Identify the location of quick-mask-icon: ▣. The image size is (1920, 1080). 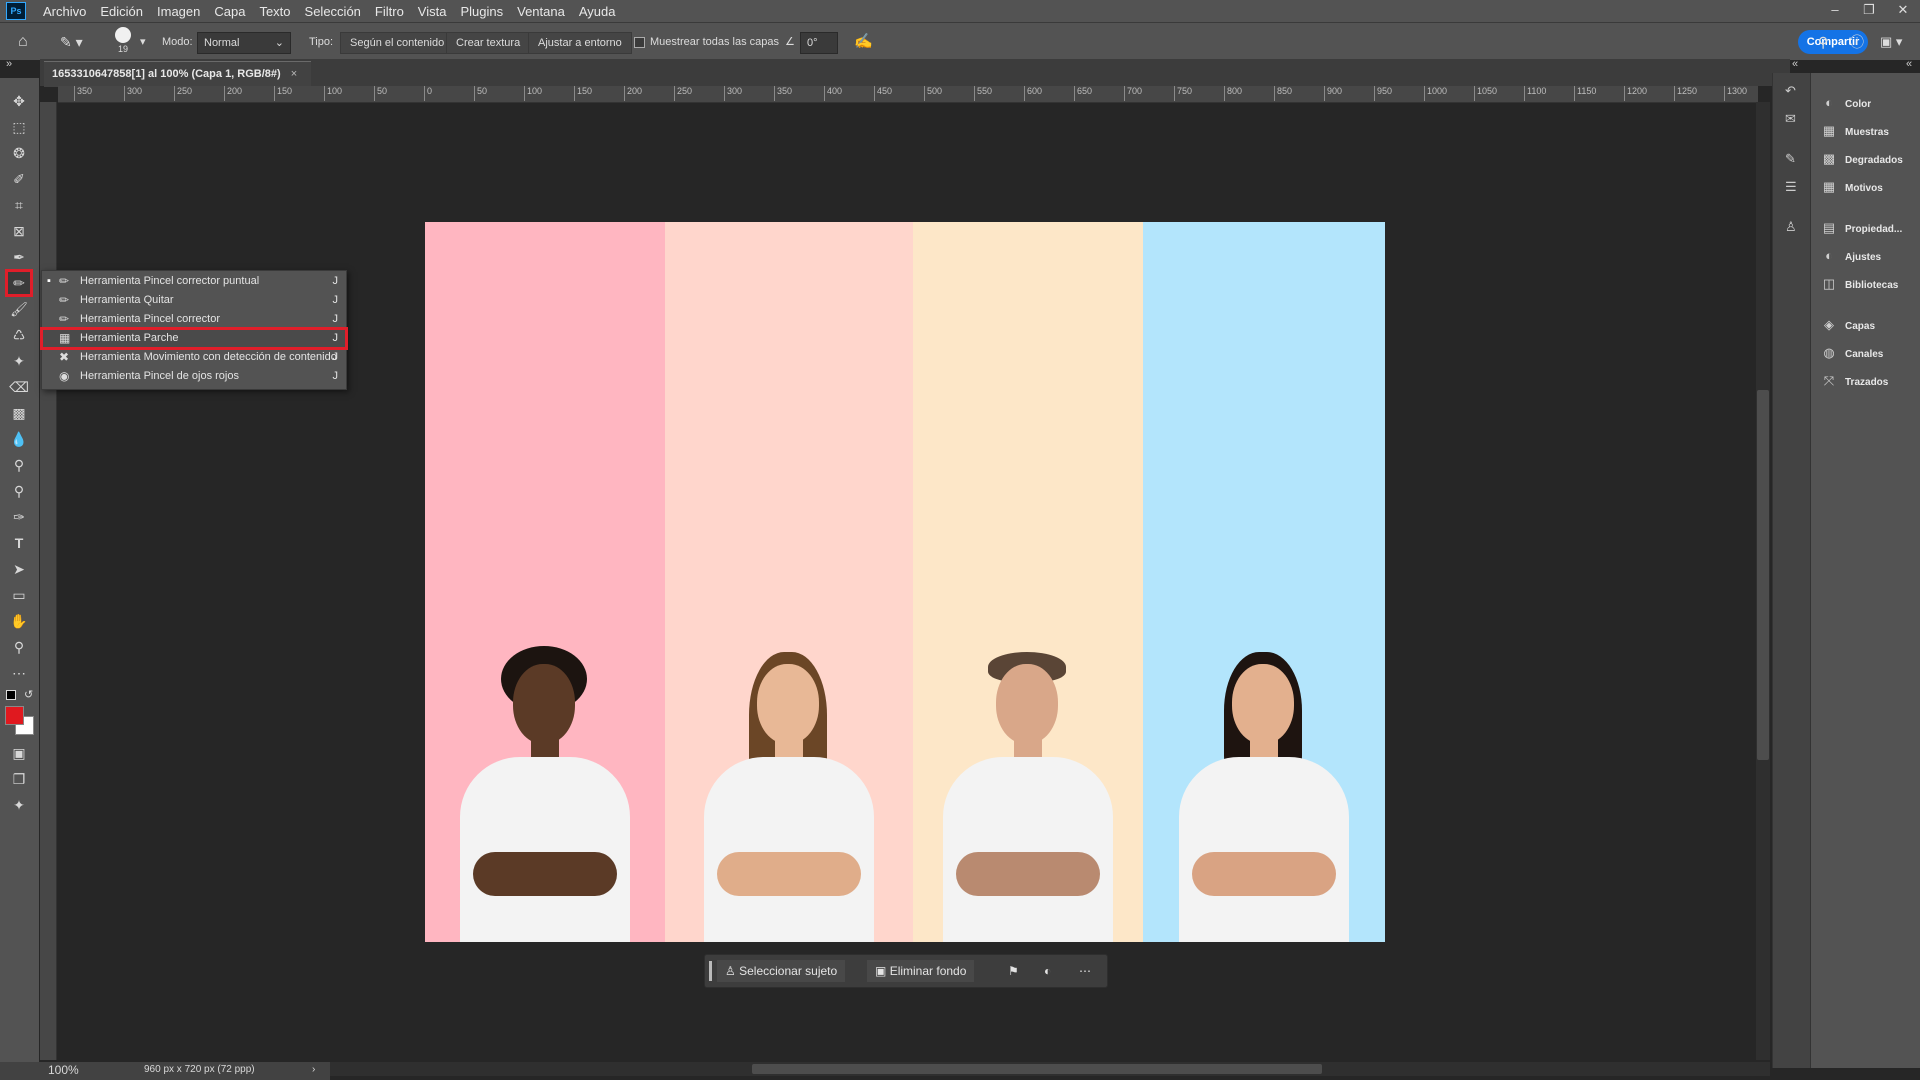
(19, 753).